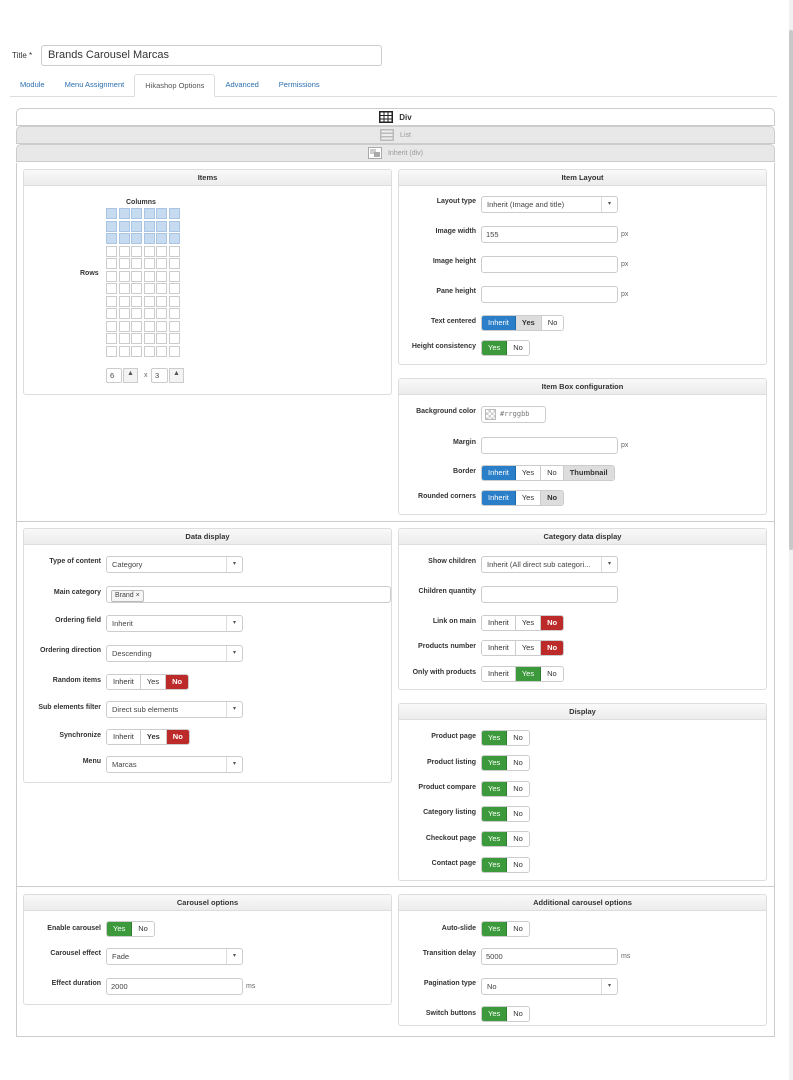 This screenshot has height=1080, width=793. What do you see at coordinates (552, 648) in the screenshot?
I see `products-number-no: No` at bounding box center [552, 648].